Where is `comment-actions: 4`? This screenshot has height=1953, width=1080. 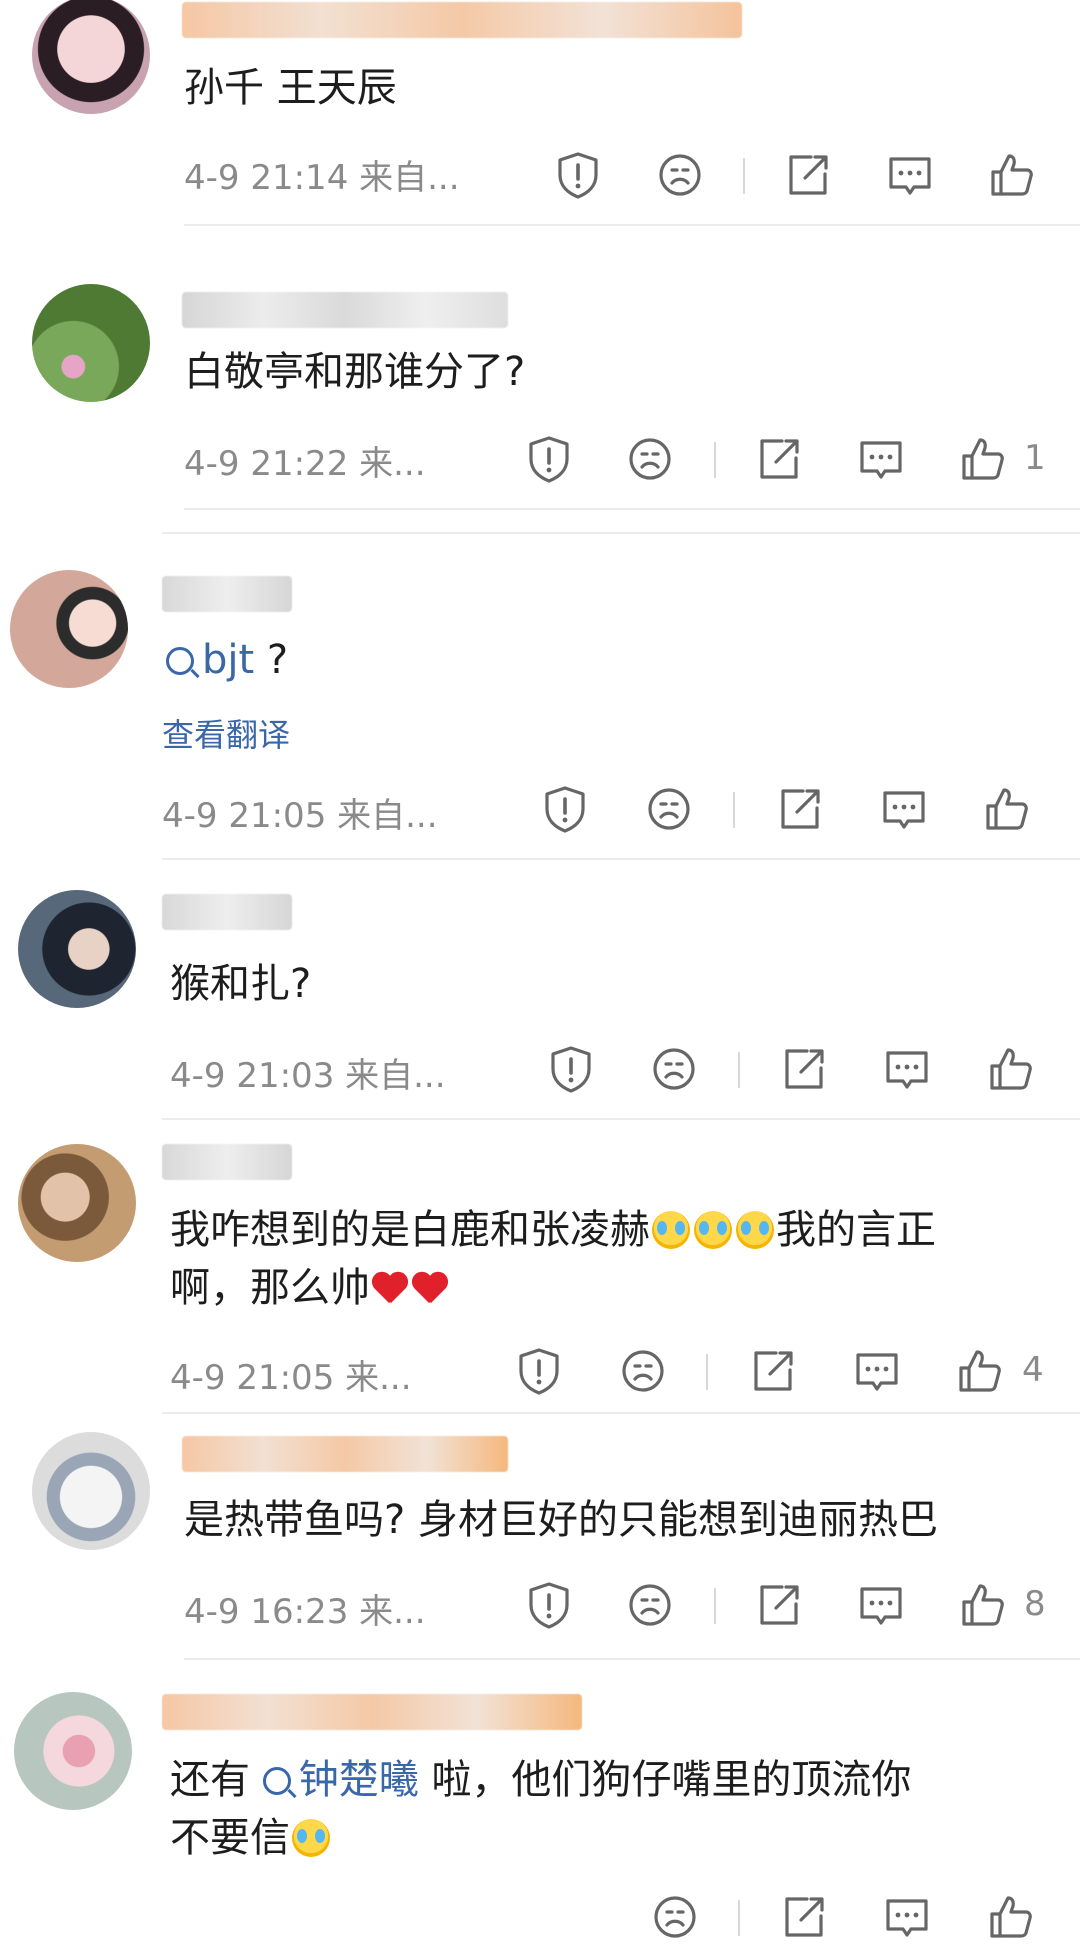
comment-actions: 4 is located at coordinates (540, 1374).